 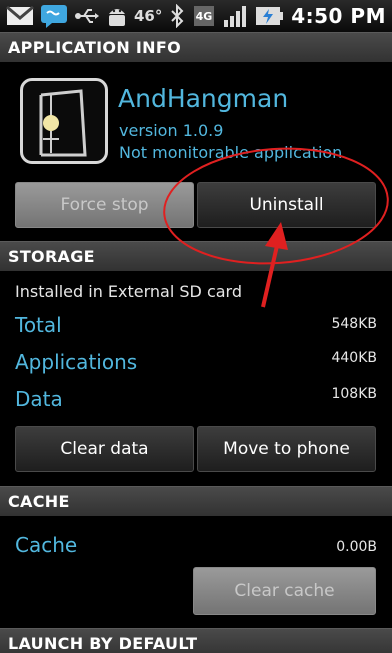 I want to click on 4g-icon: 4G, so click(x=204, y=16).